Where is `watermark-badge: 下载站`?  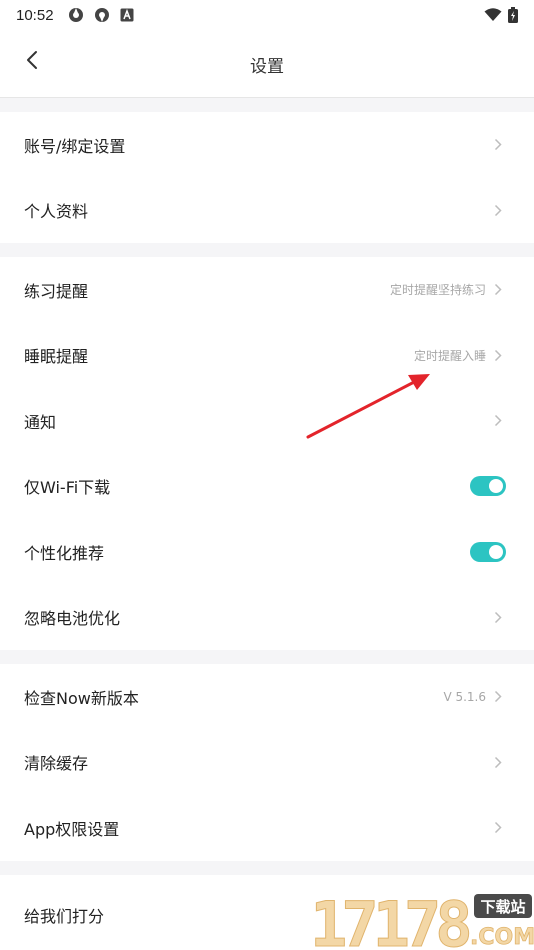
watermark-badge: 下载站 is located at coordinates (502, 907).